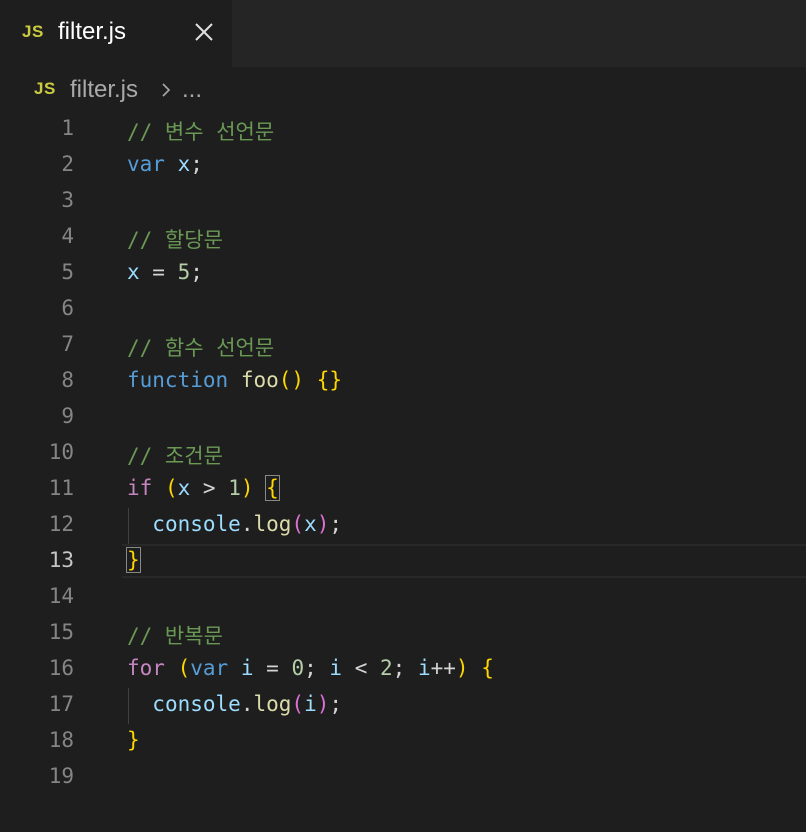  Describe the element at coordinates (61, 452) in the screenshot. I see `line-number: 10` at that location.